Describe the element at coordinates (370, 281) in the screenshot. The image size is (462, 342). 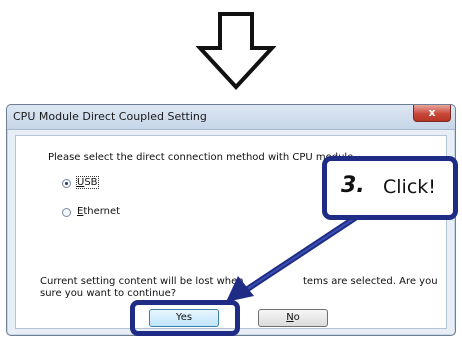
I see `warning-text-line1-end: tems are selected. Are you` at that location.